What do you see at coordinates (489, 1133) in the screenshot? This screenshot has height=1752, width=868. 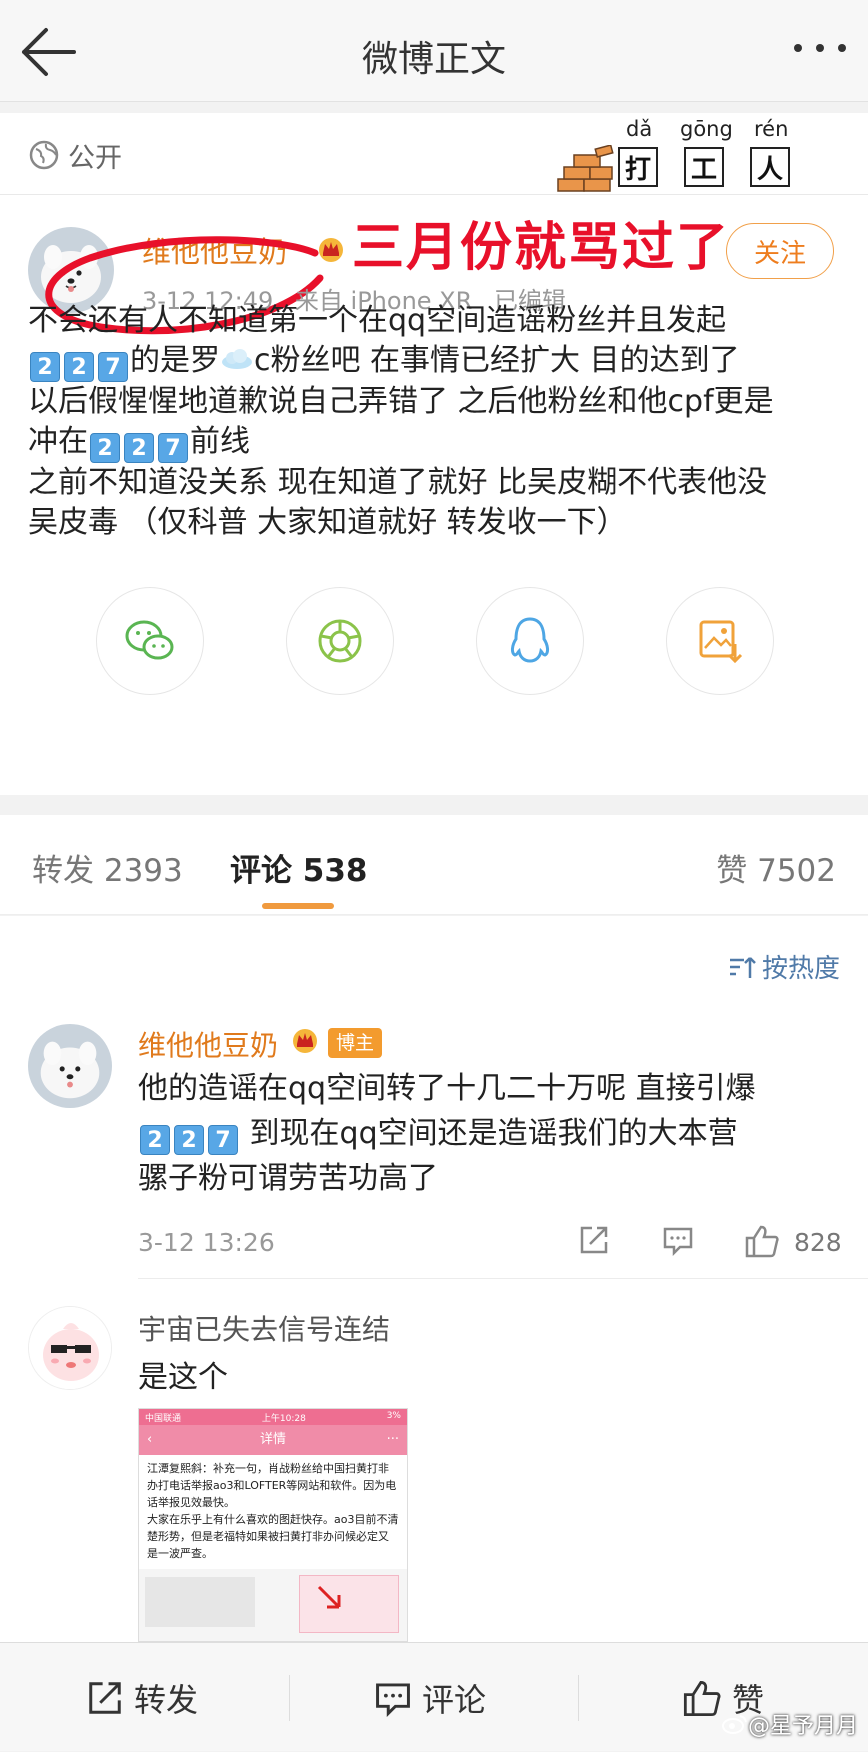 I see `comment-text: 到现在qq空间还是造谣我们的大本营` at bounding box center [489, 1133].